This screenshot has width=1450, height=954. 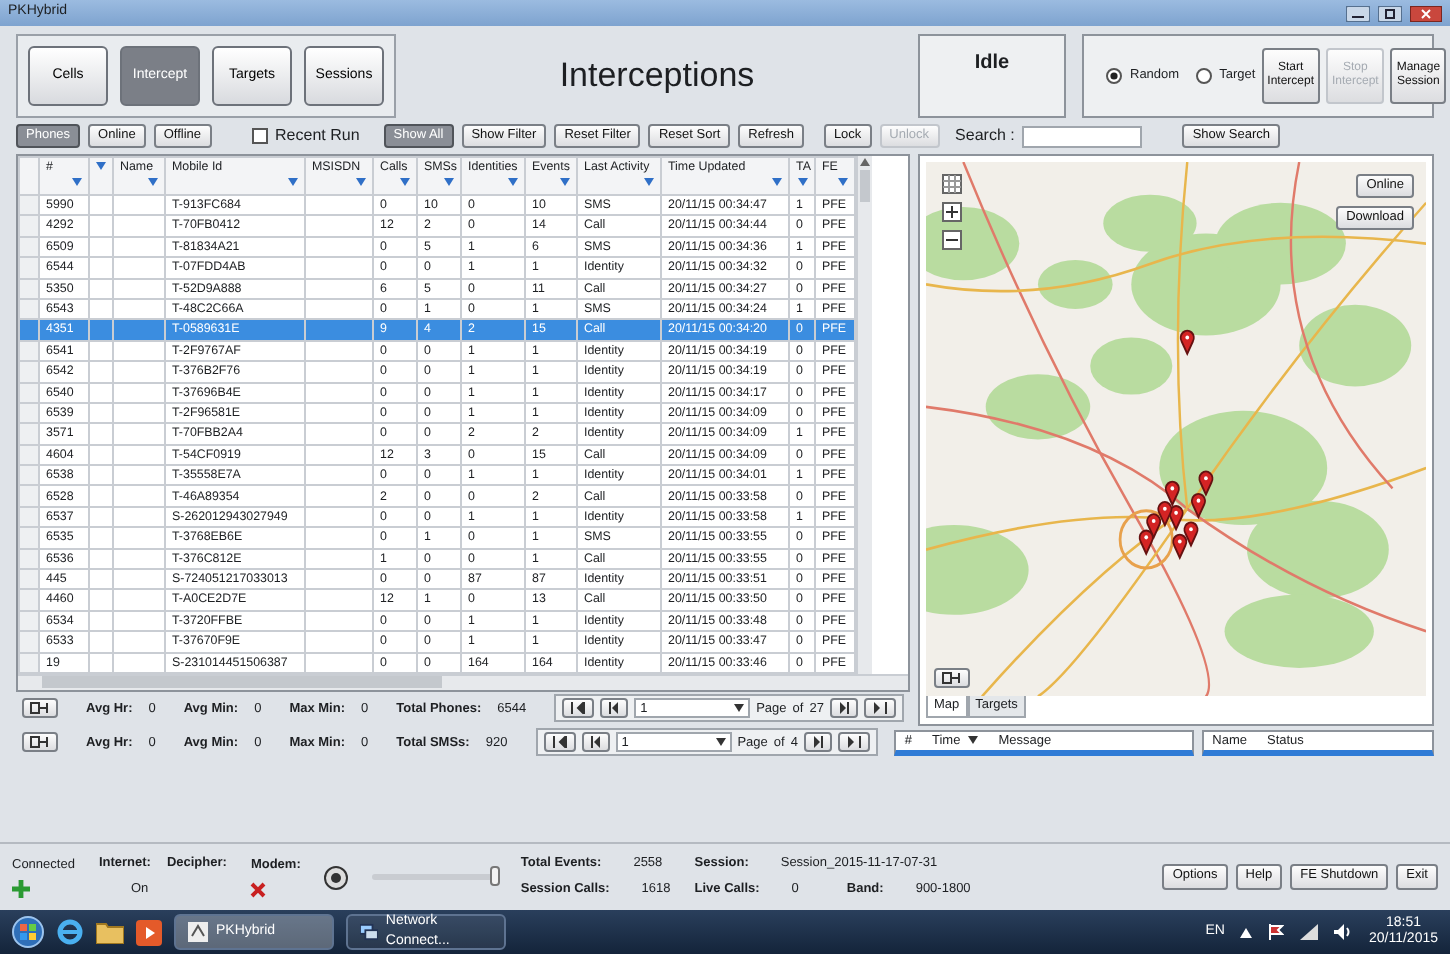 What do you see at coordinates (1082, 136) in the screenshot?
I see `search-field` at bounding box center [1082, 136].